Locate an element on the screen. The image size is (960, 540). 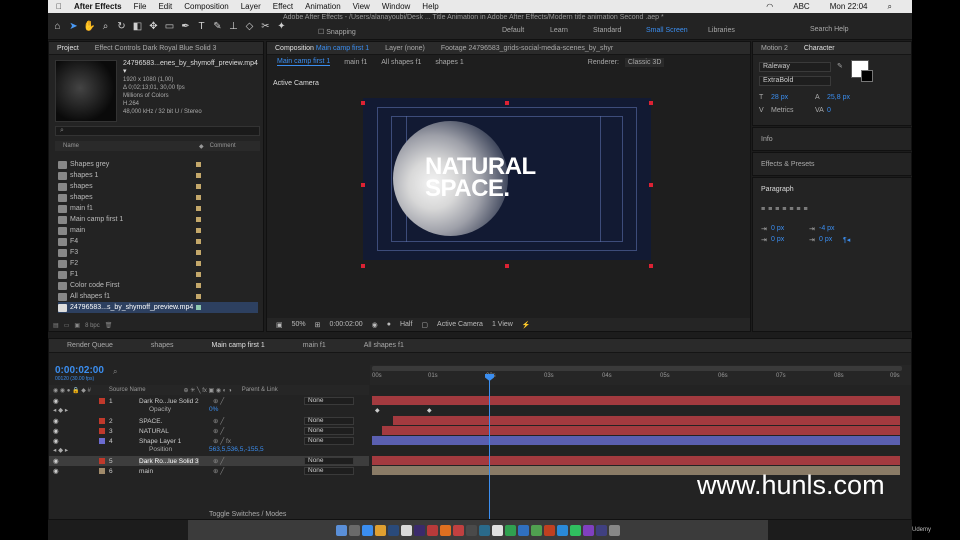
crumb-main-camp: Main camp first 1 is located at coordinates (304, 62).